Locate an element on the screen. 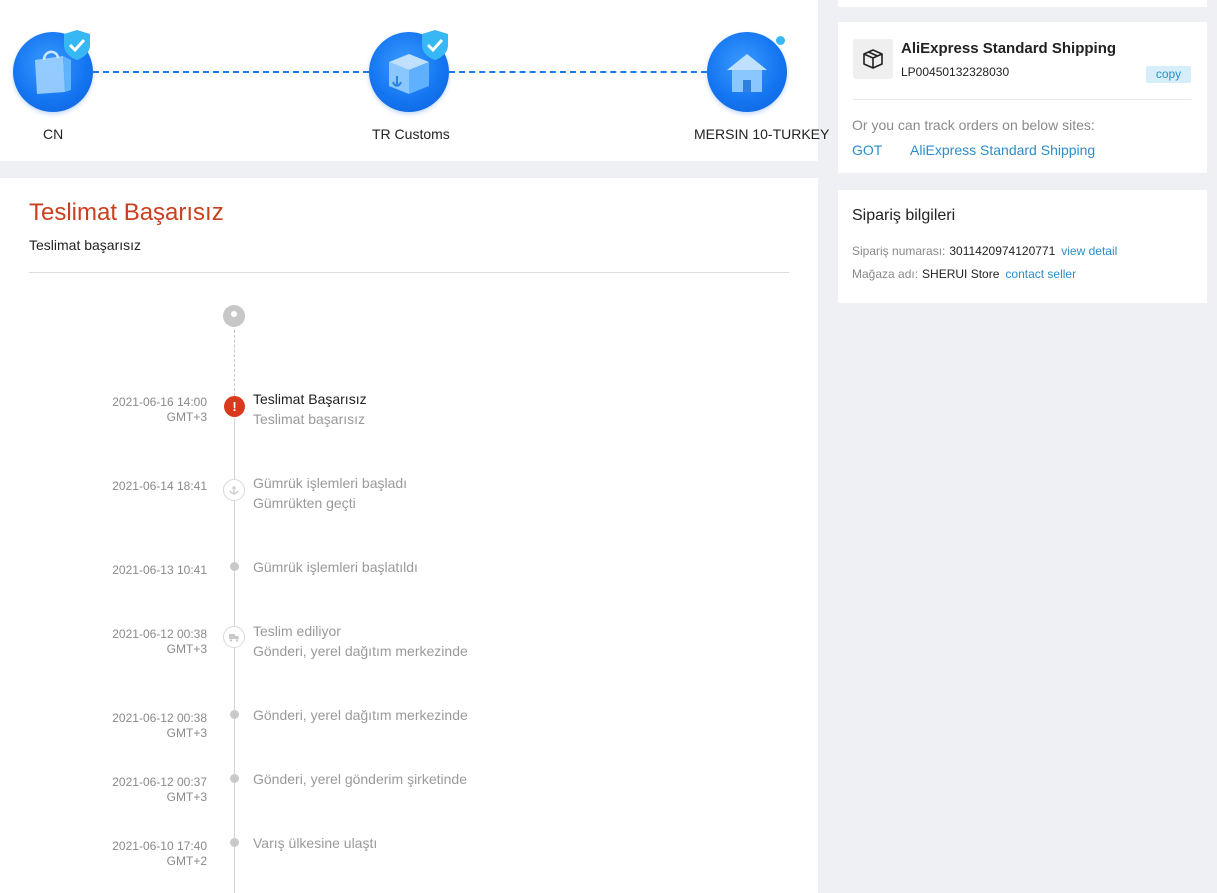 This screenshot has width=1217, height=893. event-title: Gönderi, yerel gönderim şirketinde is located at coordinates (360, 779).